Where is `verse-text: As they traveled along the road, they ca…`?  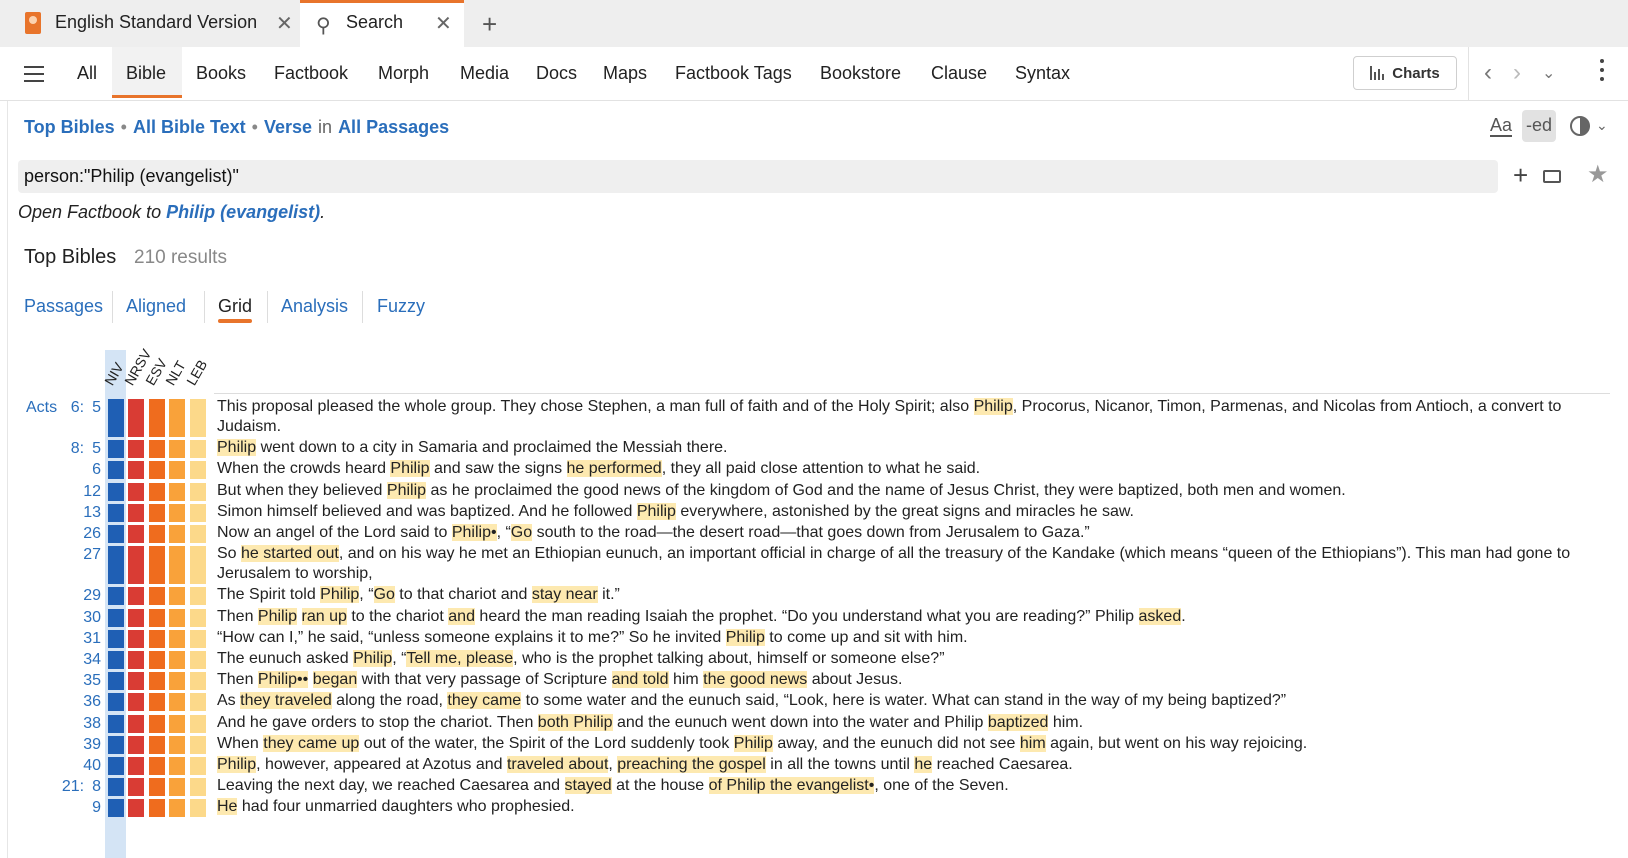
verse-text: As they traveled along the road, they ca… is located at coordinates (914, 701).